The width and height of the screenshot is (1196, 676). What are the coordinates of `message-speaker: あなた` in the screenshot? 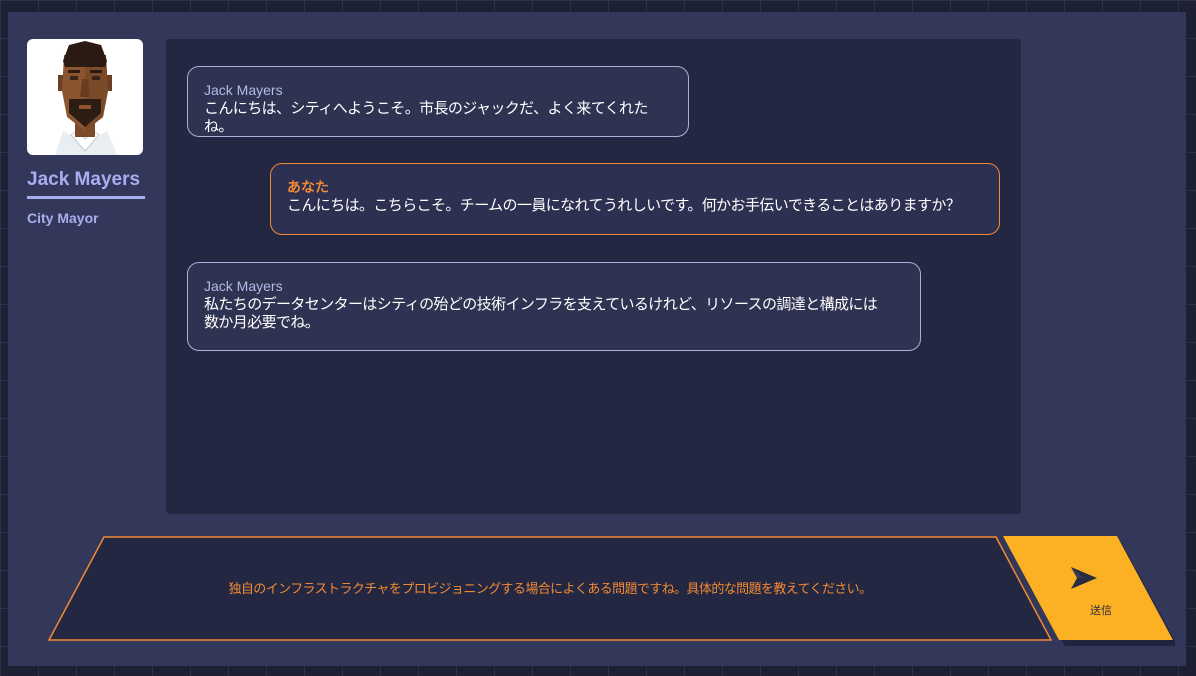 It's located at (308, 187).